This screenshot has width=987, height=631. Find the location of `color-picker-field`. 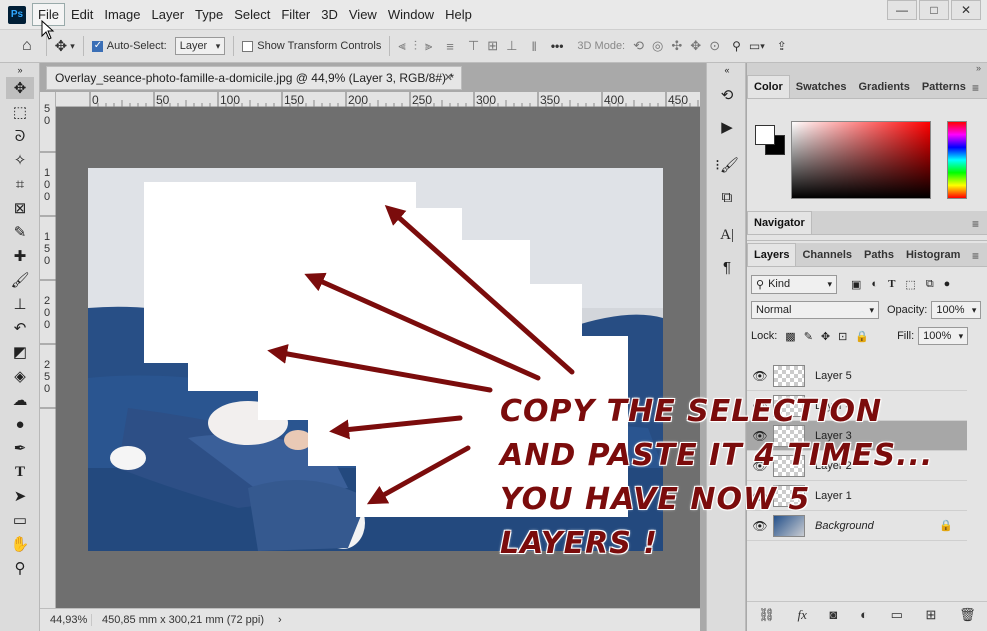

color-picker-field is located at coordinates (861, 160).